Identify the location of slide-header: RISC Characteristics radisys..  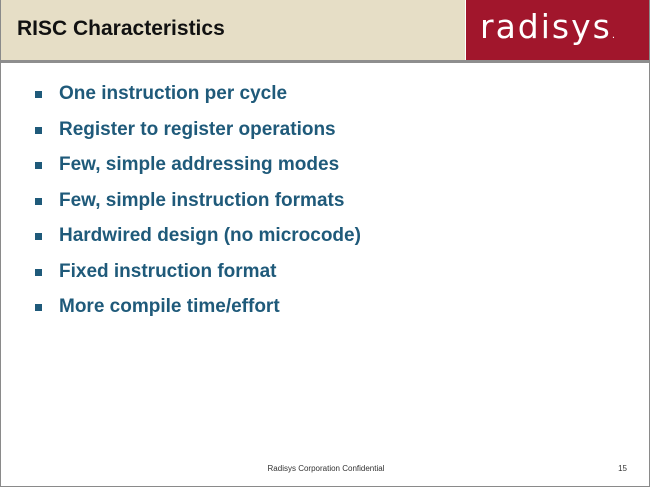
(325, 30).